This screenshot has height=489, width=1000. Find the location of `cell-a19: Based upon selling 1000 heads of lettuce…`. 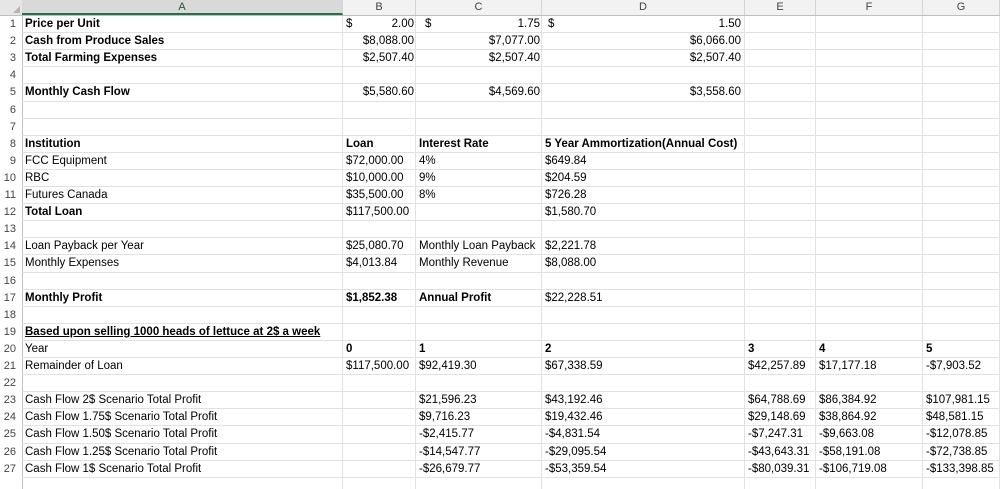

cell-a19: Based upon selling 1000 heads of lettuce… is located at coordinates (172, 332).